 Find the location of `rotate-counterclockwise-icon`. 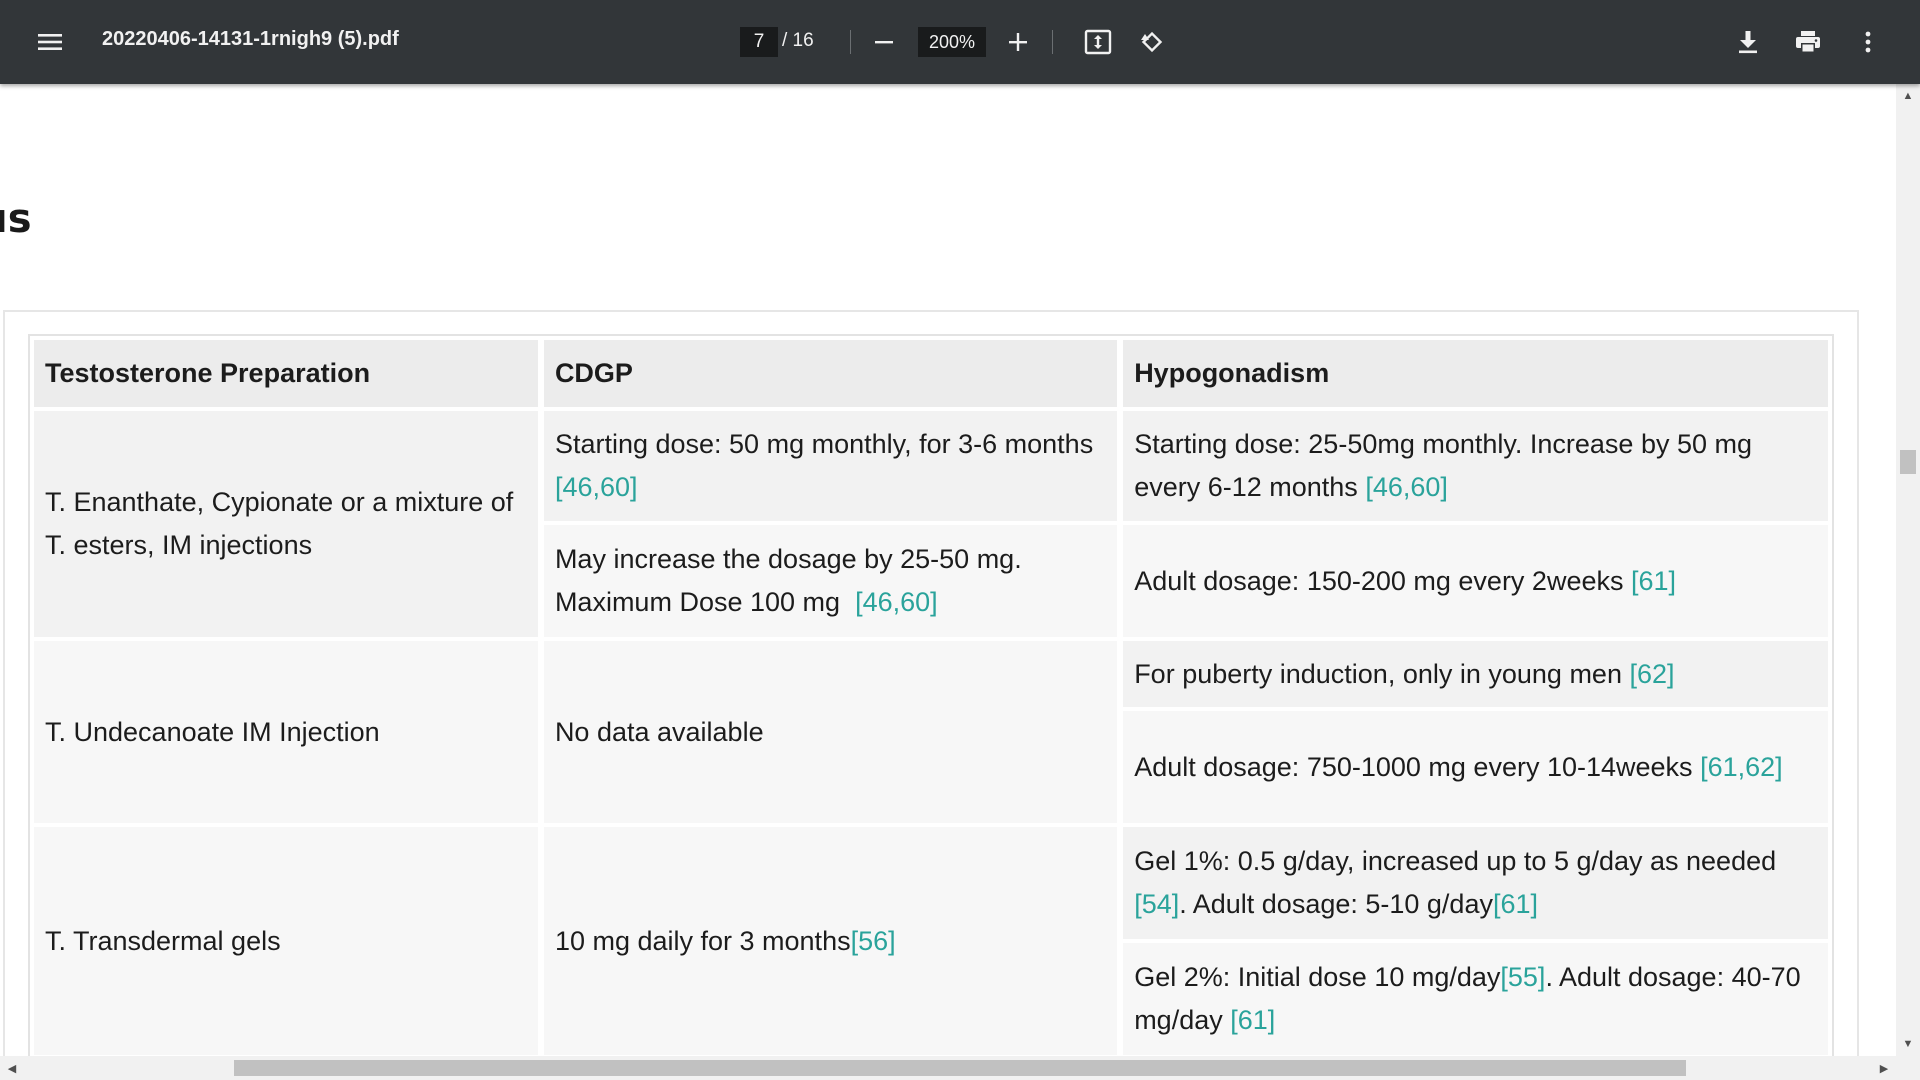

rotate-counterclockwise-icon is located at coordinates (1152, 42).